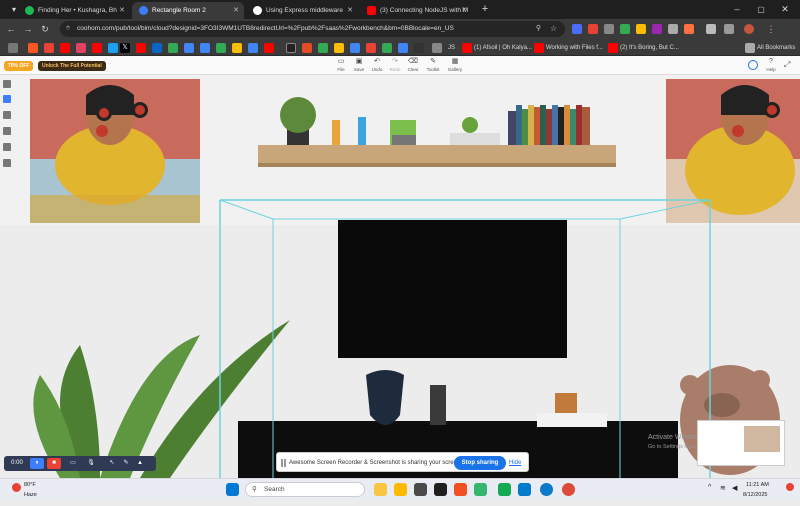 Image resolution: width=800 pixels, height=506 pixels. Describe the element at coordinates (451, 48) in the screenshot. I see `bookmark-js: JS` at that location.